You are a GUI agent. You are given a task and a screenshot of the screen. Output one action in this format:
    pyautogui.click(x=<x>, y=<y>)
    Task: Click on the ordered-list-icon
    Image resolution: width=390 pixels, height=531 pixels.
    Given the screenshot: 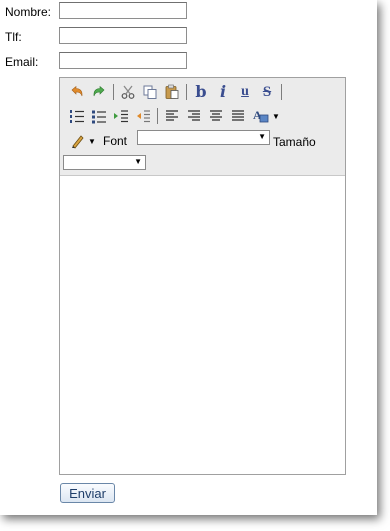 What is the action you would take?
    pyautogui.click(x=77, y=116)
    